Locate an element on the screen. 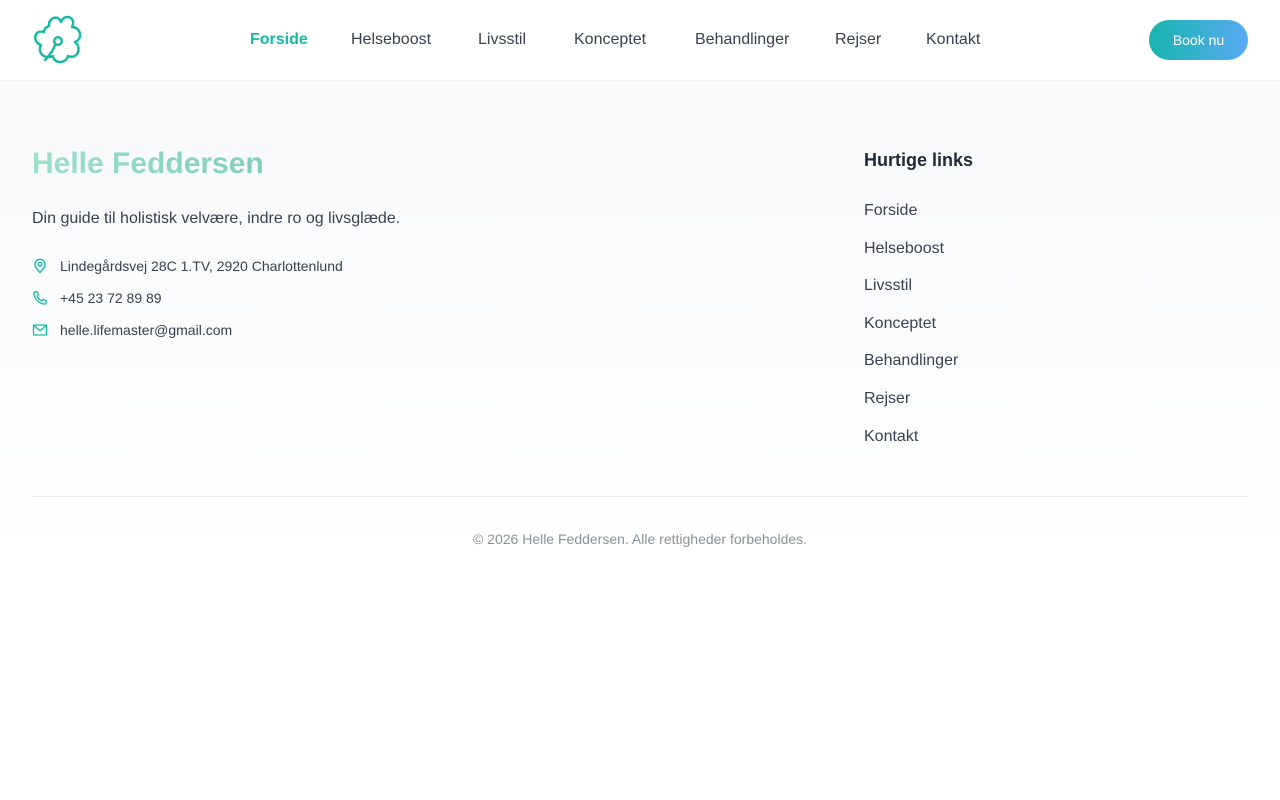 The image size is (1280, 800). map-pin-icon is located at coordinates (40, 266).